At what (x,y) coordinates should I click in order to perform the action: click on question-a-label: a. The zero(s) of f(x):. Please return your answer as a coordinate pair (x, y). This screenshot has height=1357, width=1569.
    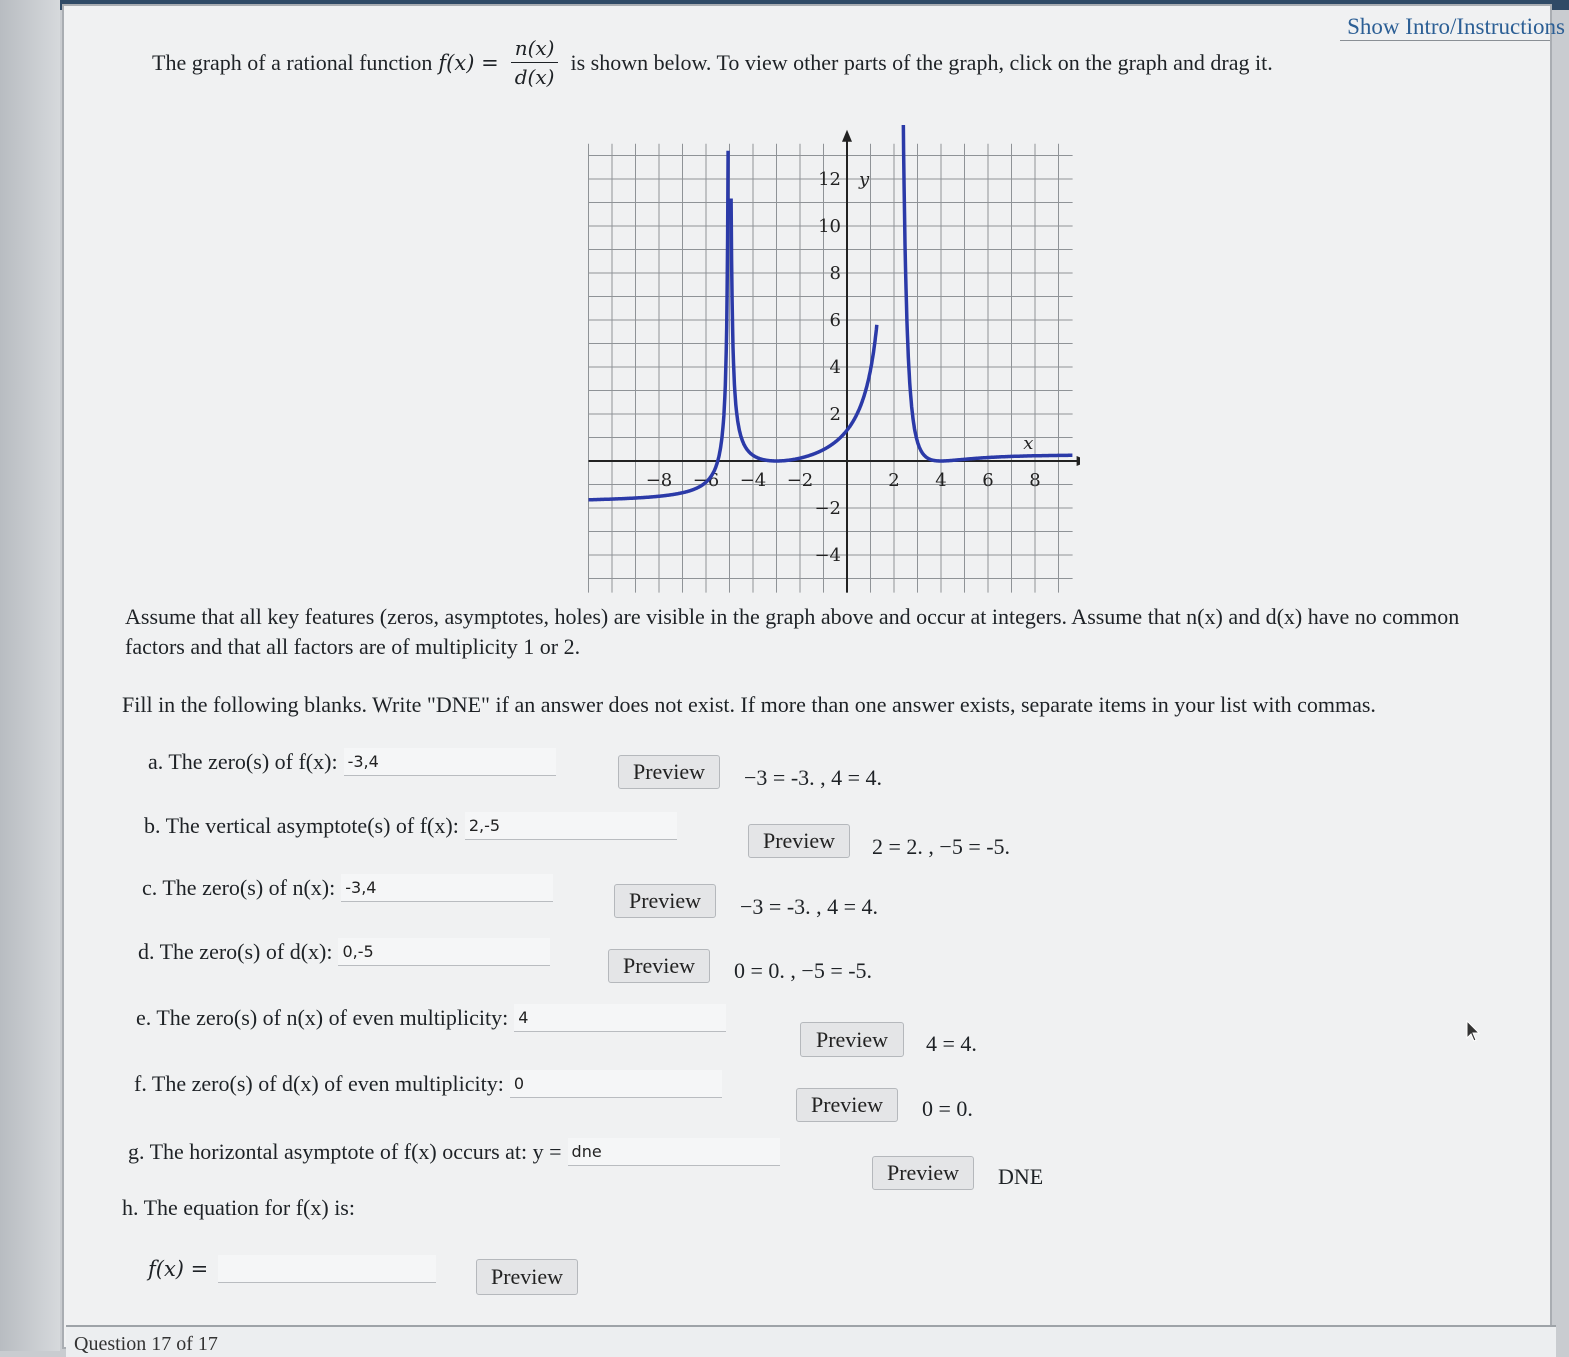
    Looking at the image, I should click on (243, 761).